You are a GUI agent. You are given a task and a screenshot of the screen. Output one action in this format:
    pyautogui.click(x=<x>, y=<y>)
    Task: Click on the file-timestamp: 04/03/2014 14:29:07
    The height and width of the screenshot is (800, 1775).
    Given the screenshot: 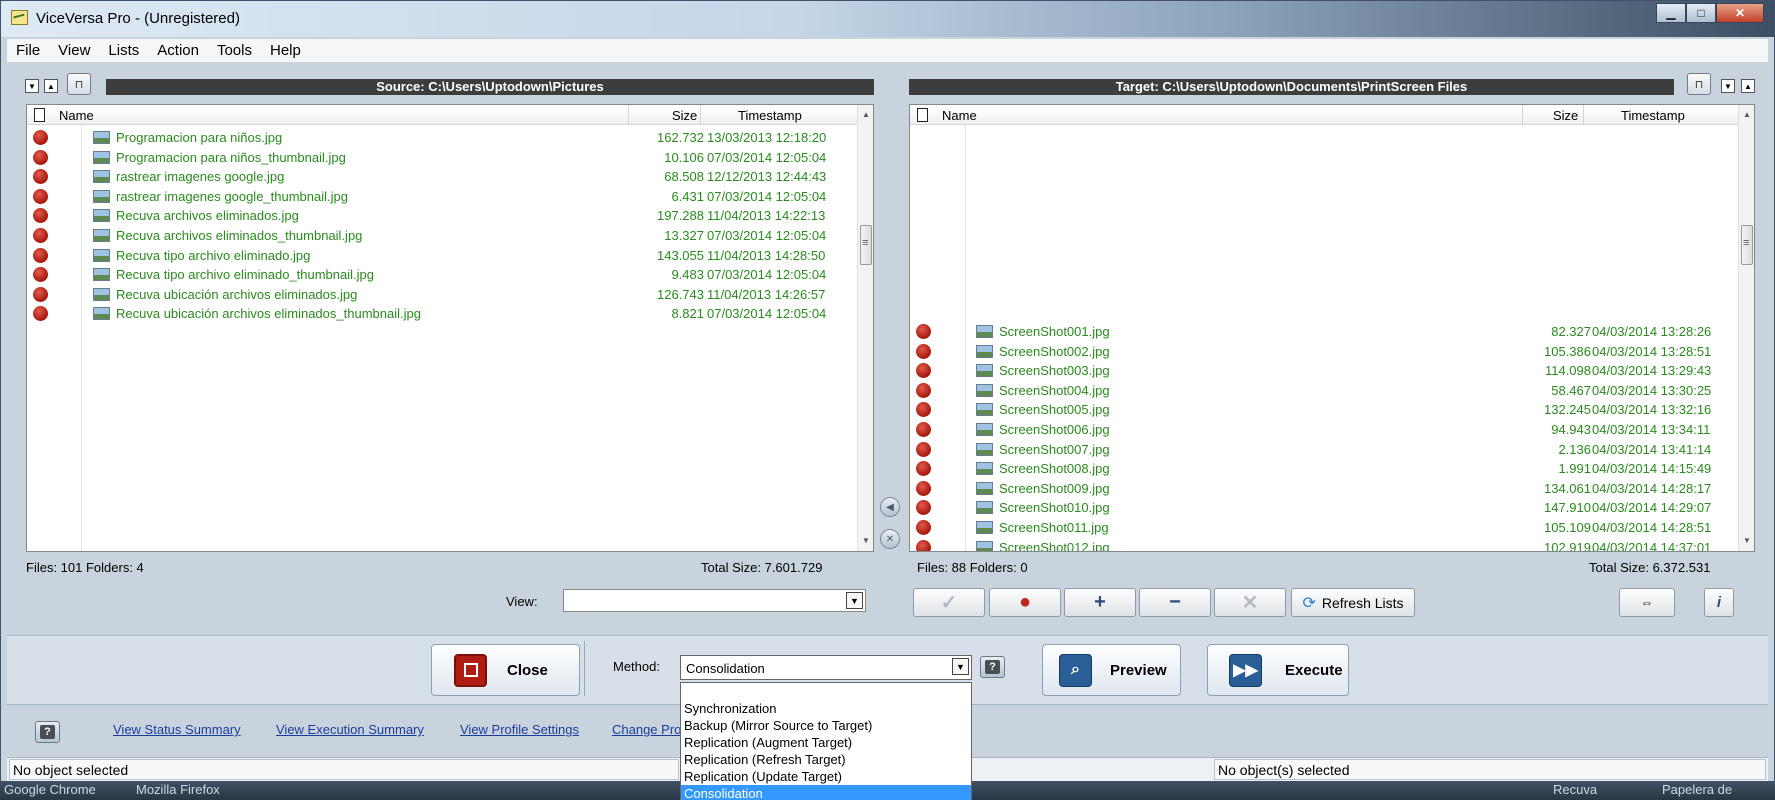 What is the action you would take?
    pyautogui.click(x=1652, y=508)
    